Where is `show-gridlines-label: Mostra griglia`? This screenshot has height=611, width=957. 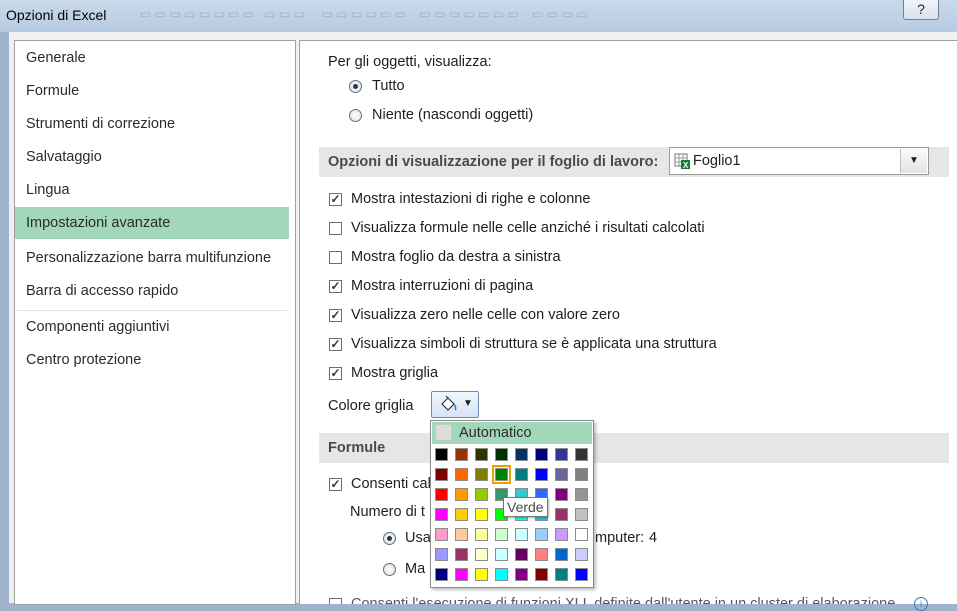 show-gridlines-label: Mostra griglia is located at coordinates (394, 373).